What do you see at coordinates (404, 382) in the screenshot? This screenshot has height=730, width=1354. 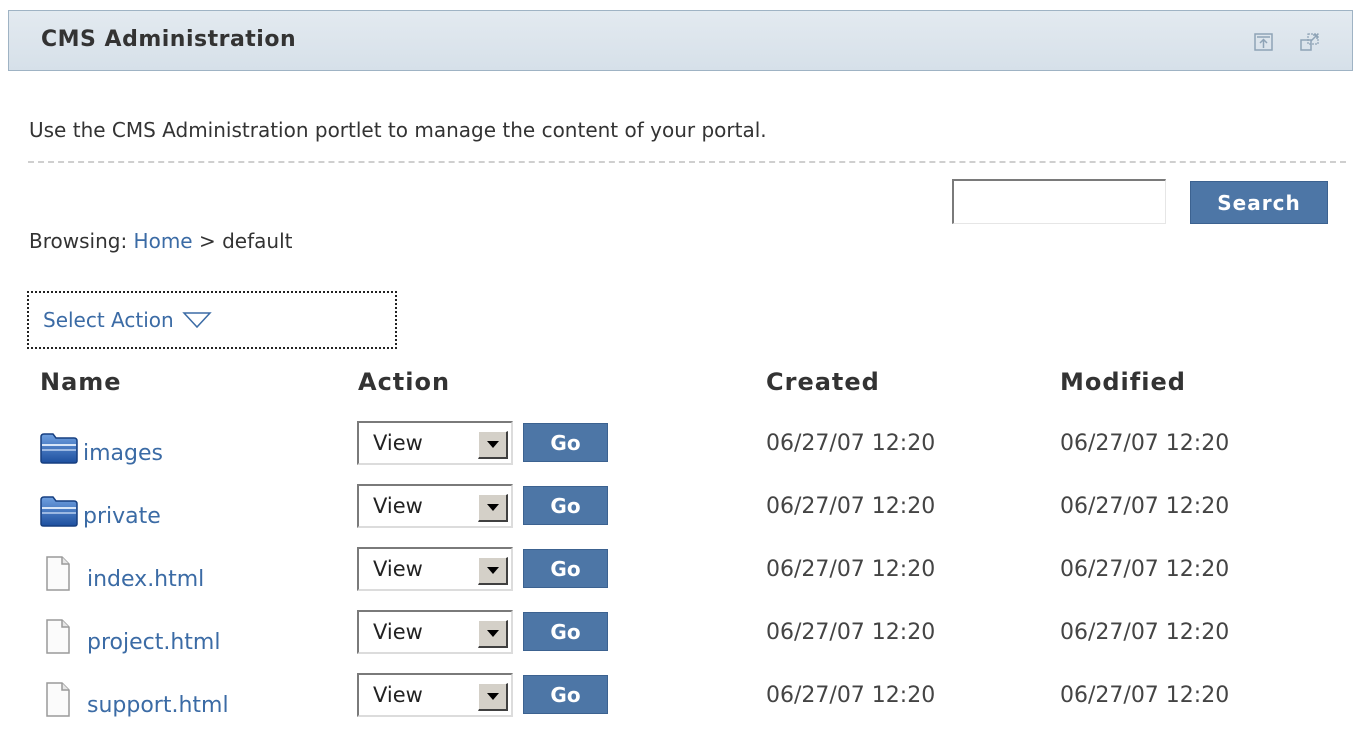 I see `column-header-action: Action` at bounding box center [404, 382].